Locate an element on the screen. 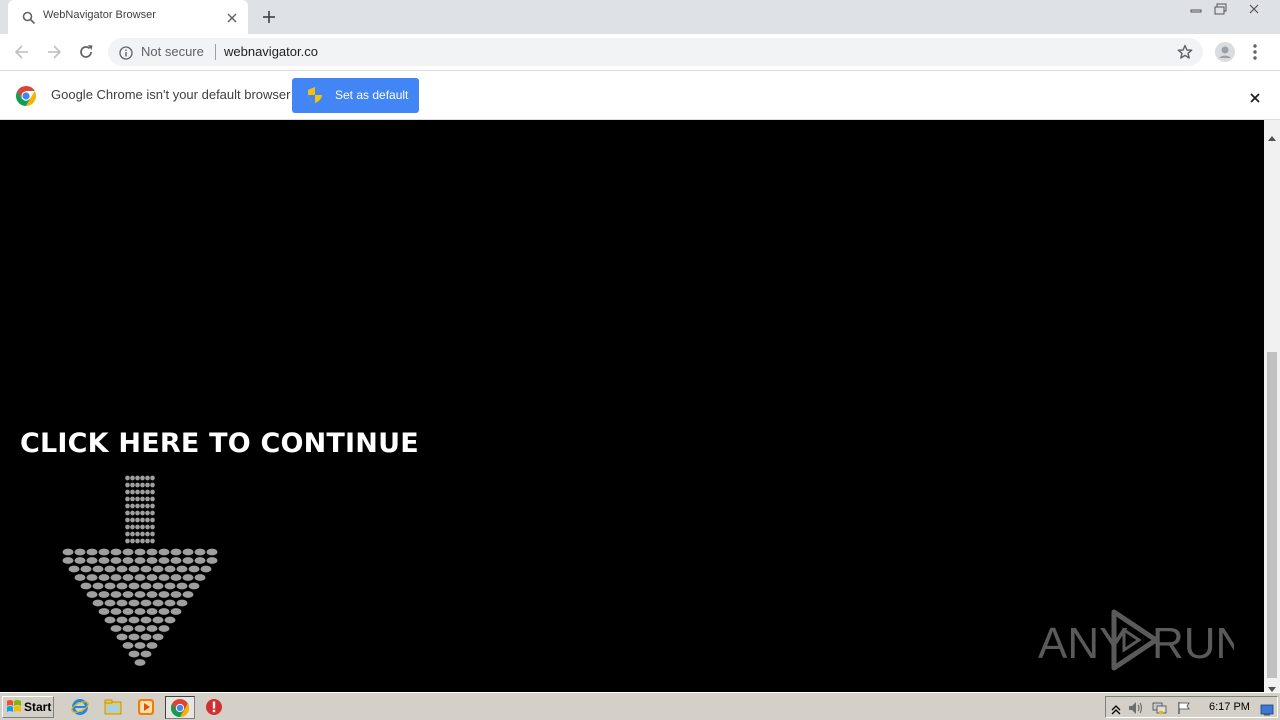  volume-icon is located at coordinates (1136, 709).